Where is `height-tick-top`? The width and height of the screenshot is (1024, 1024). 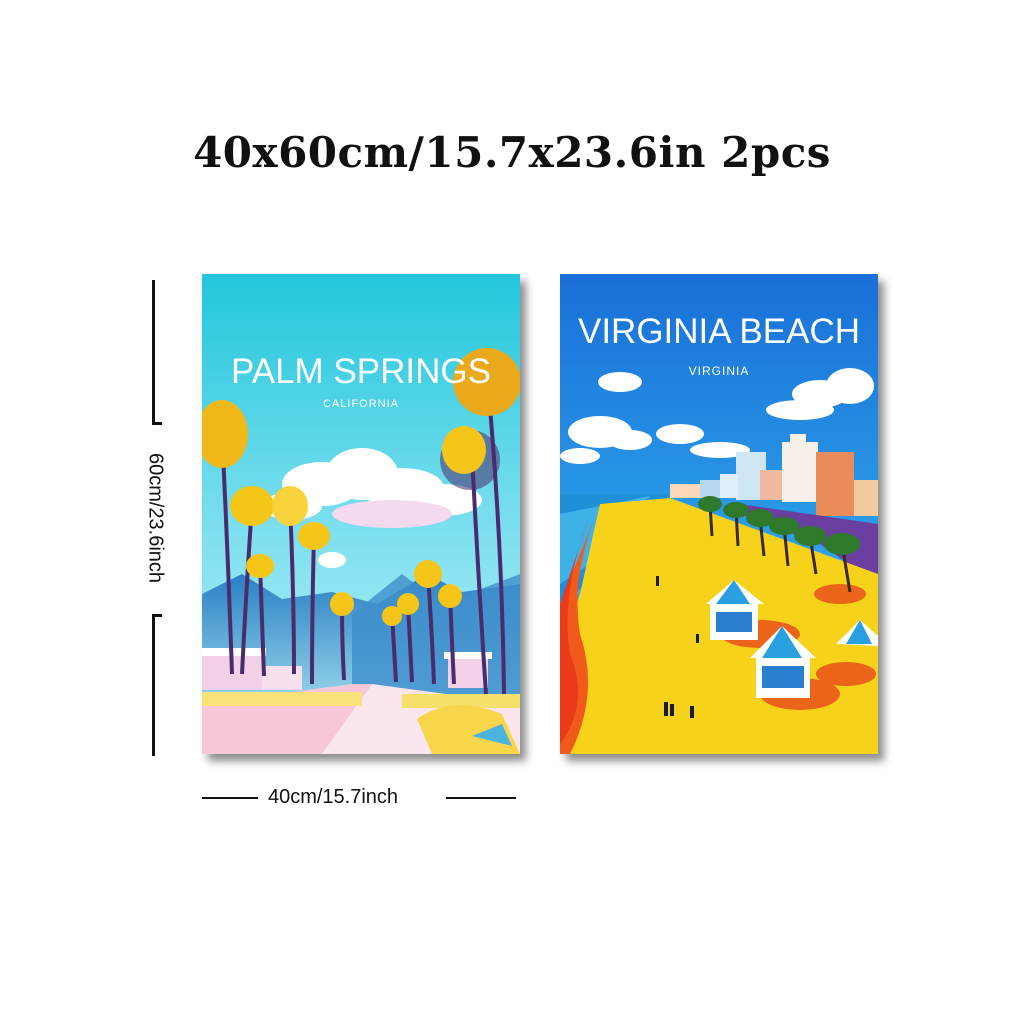 height-tick-top is located at coordinates (157, 423).